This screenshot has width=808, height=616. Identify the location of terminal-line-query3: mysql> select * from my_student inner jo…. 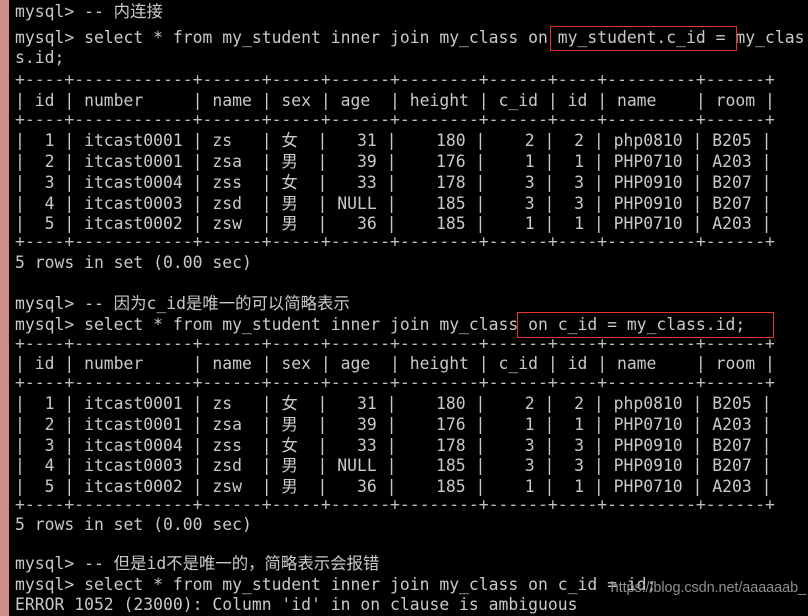
(336, 584).